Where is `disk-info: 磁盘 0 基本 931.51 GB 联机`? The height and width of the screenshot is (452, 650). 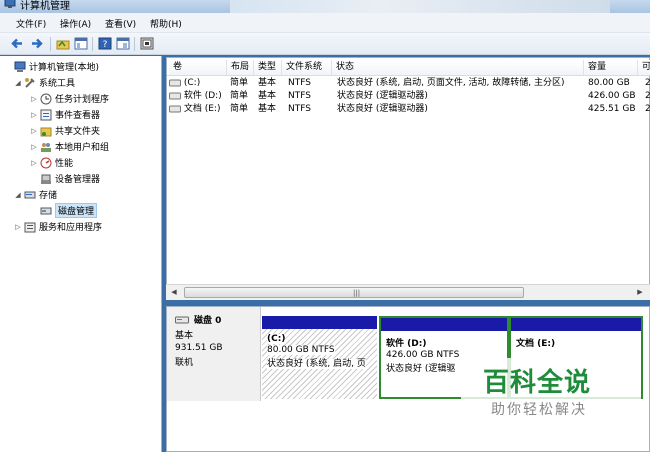 disk-info: 磁盘 0 基本 931.51 GB 联机 is located at coordinates (214, 354).